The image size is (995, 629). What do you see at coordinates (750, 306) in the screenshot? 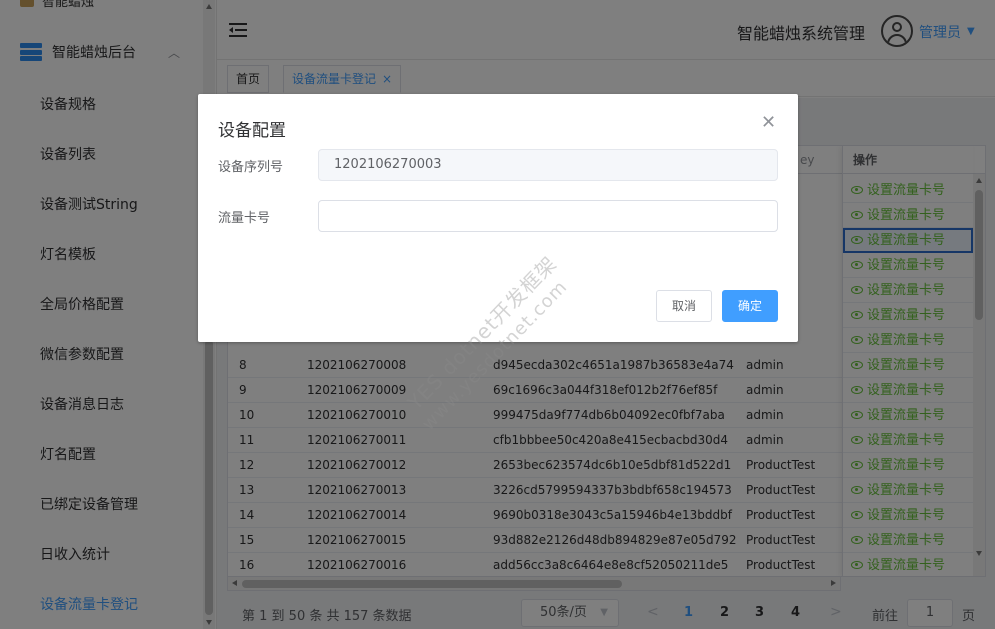
I see `confirm-button: 确定` at bounding box center [750, 306].